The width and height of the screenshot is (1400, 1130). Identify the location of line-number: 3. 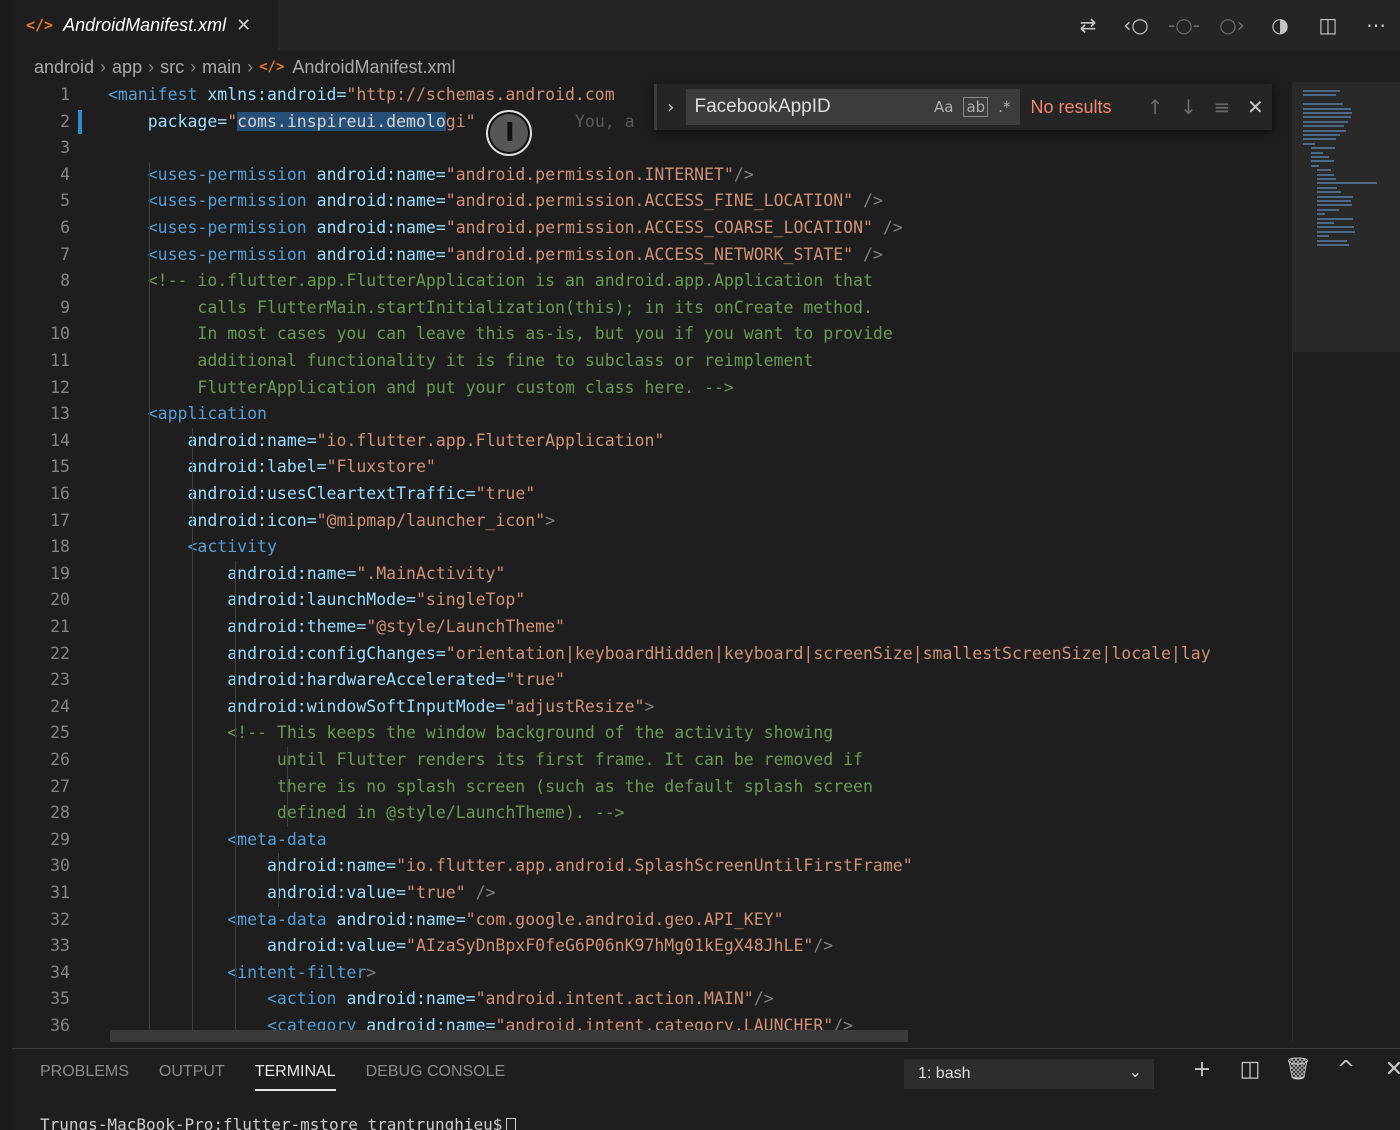
(65, 148).